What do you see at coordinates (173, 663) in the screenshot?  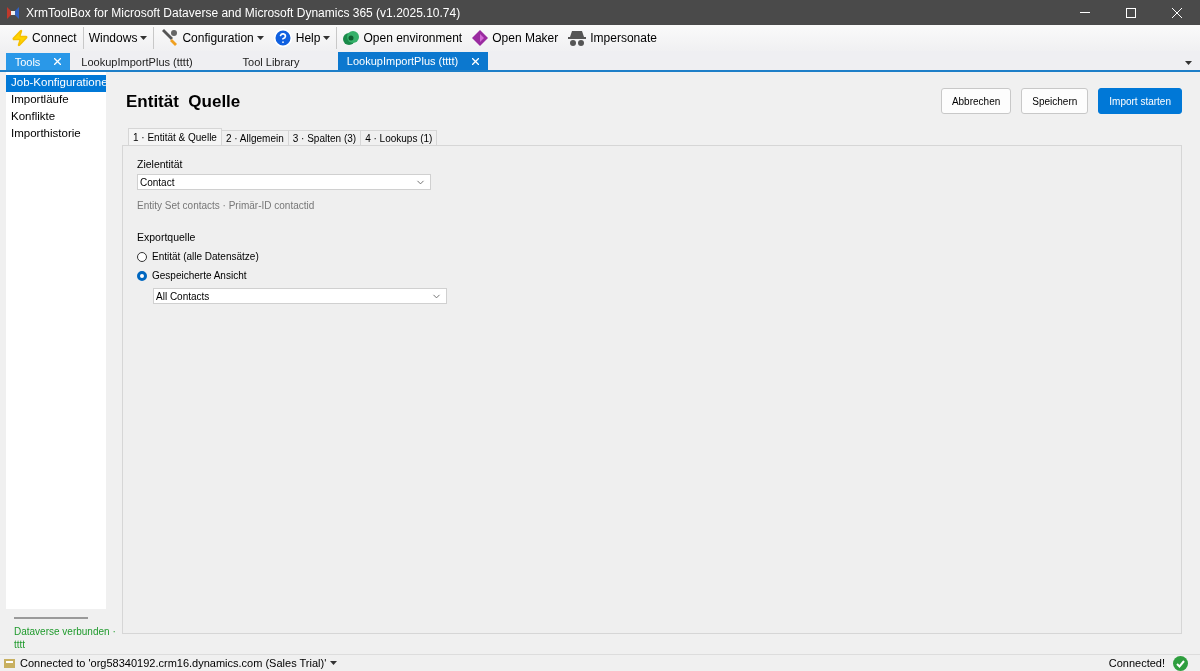 I see `status-text: Connected to 'org58340192.crm16.dynamics.com (Sales Trial)'` at bounding box center [173, 663].